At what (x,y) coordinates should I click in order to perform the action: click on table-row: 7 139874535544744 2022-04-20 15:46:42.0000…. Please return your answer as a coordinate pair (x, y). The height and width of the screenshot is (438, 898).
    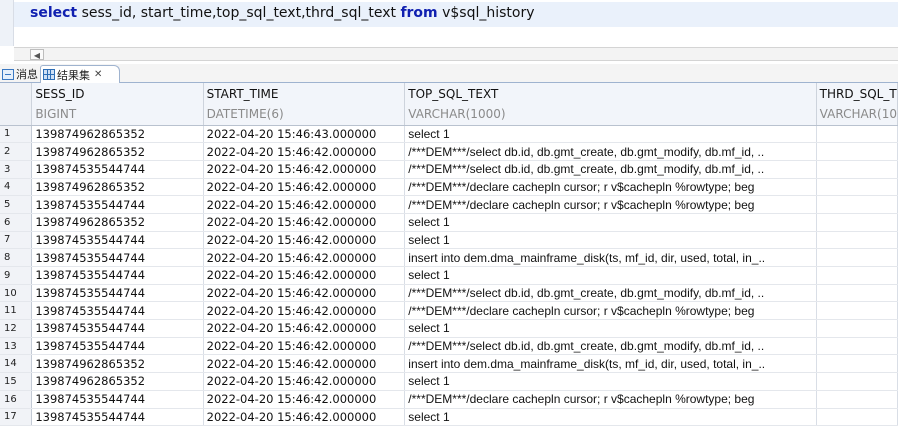
    Looking at the image, I should click on (449, 240).